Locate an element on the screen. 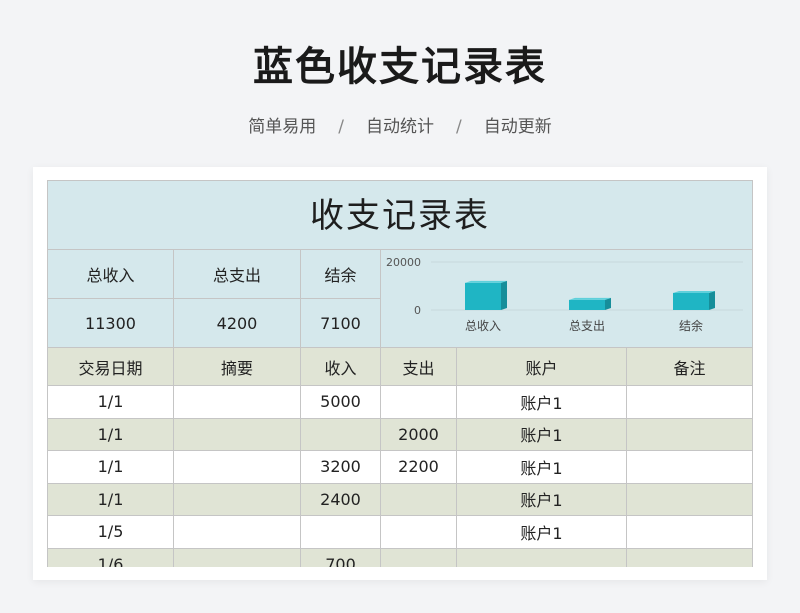 This screenshot has width=800, height=613. summary-label-income: 总收入 is located at coordinates (110, 274).